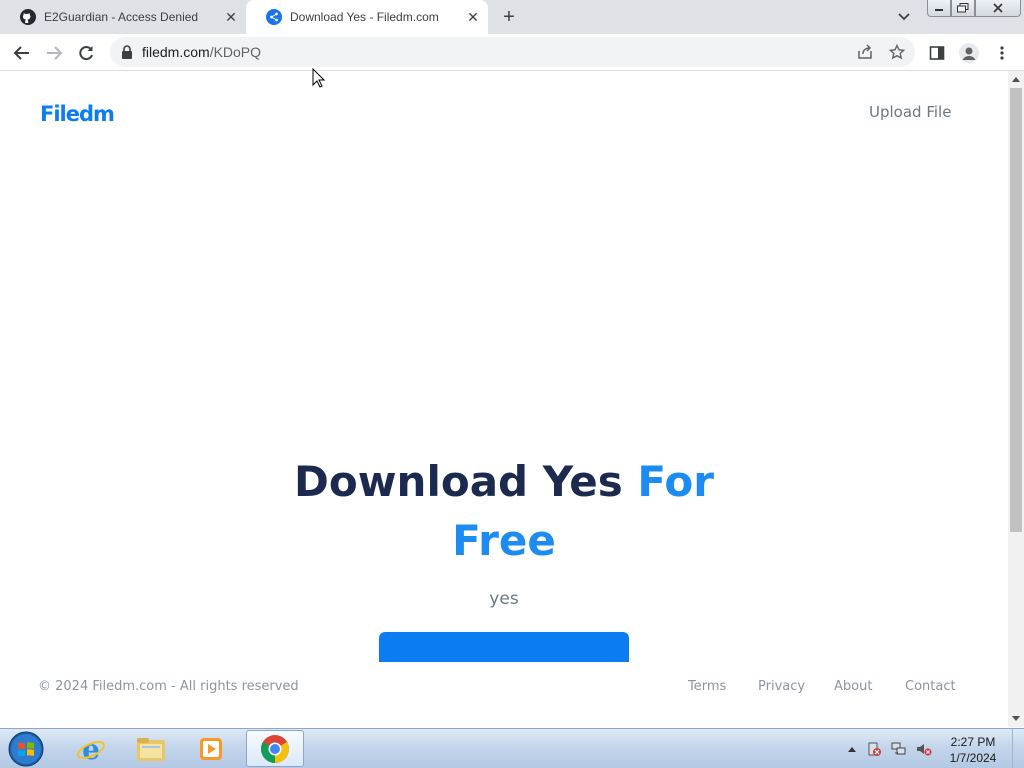 Image resolution: width=1024 pixels, height=768 pixels. I want to click on title-accent: For, so click(675, 481).